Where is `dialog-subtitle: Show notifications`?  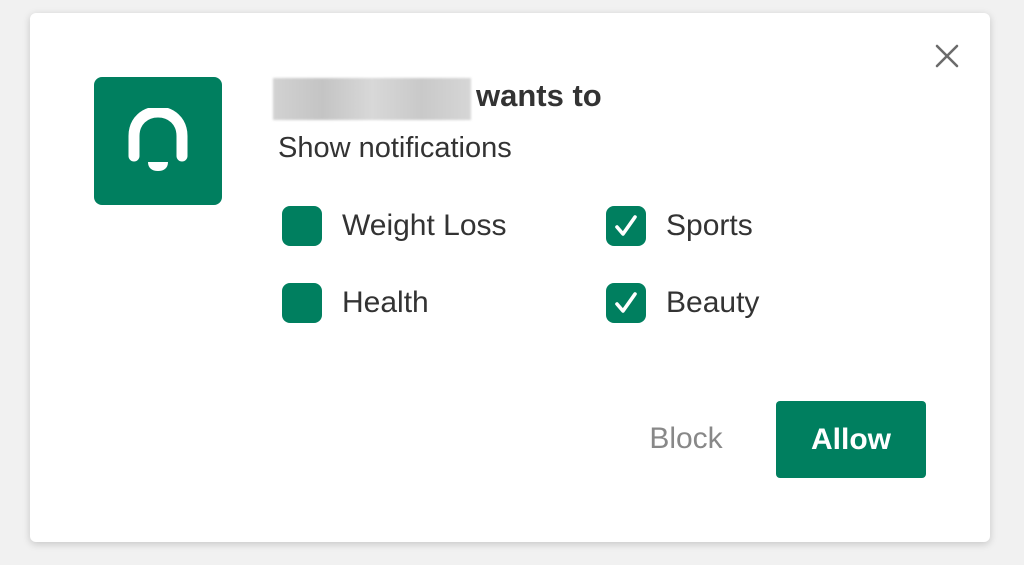 dialog-subtitle: Show notifications is located at coordinates (395, 148).